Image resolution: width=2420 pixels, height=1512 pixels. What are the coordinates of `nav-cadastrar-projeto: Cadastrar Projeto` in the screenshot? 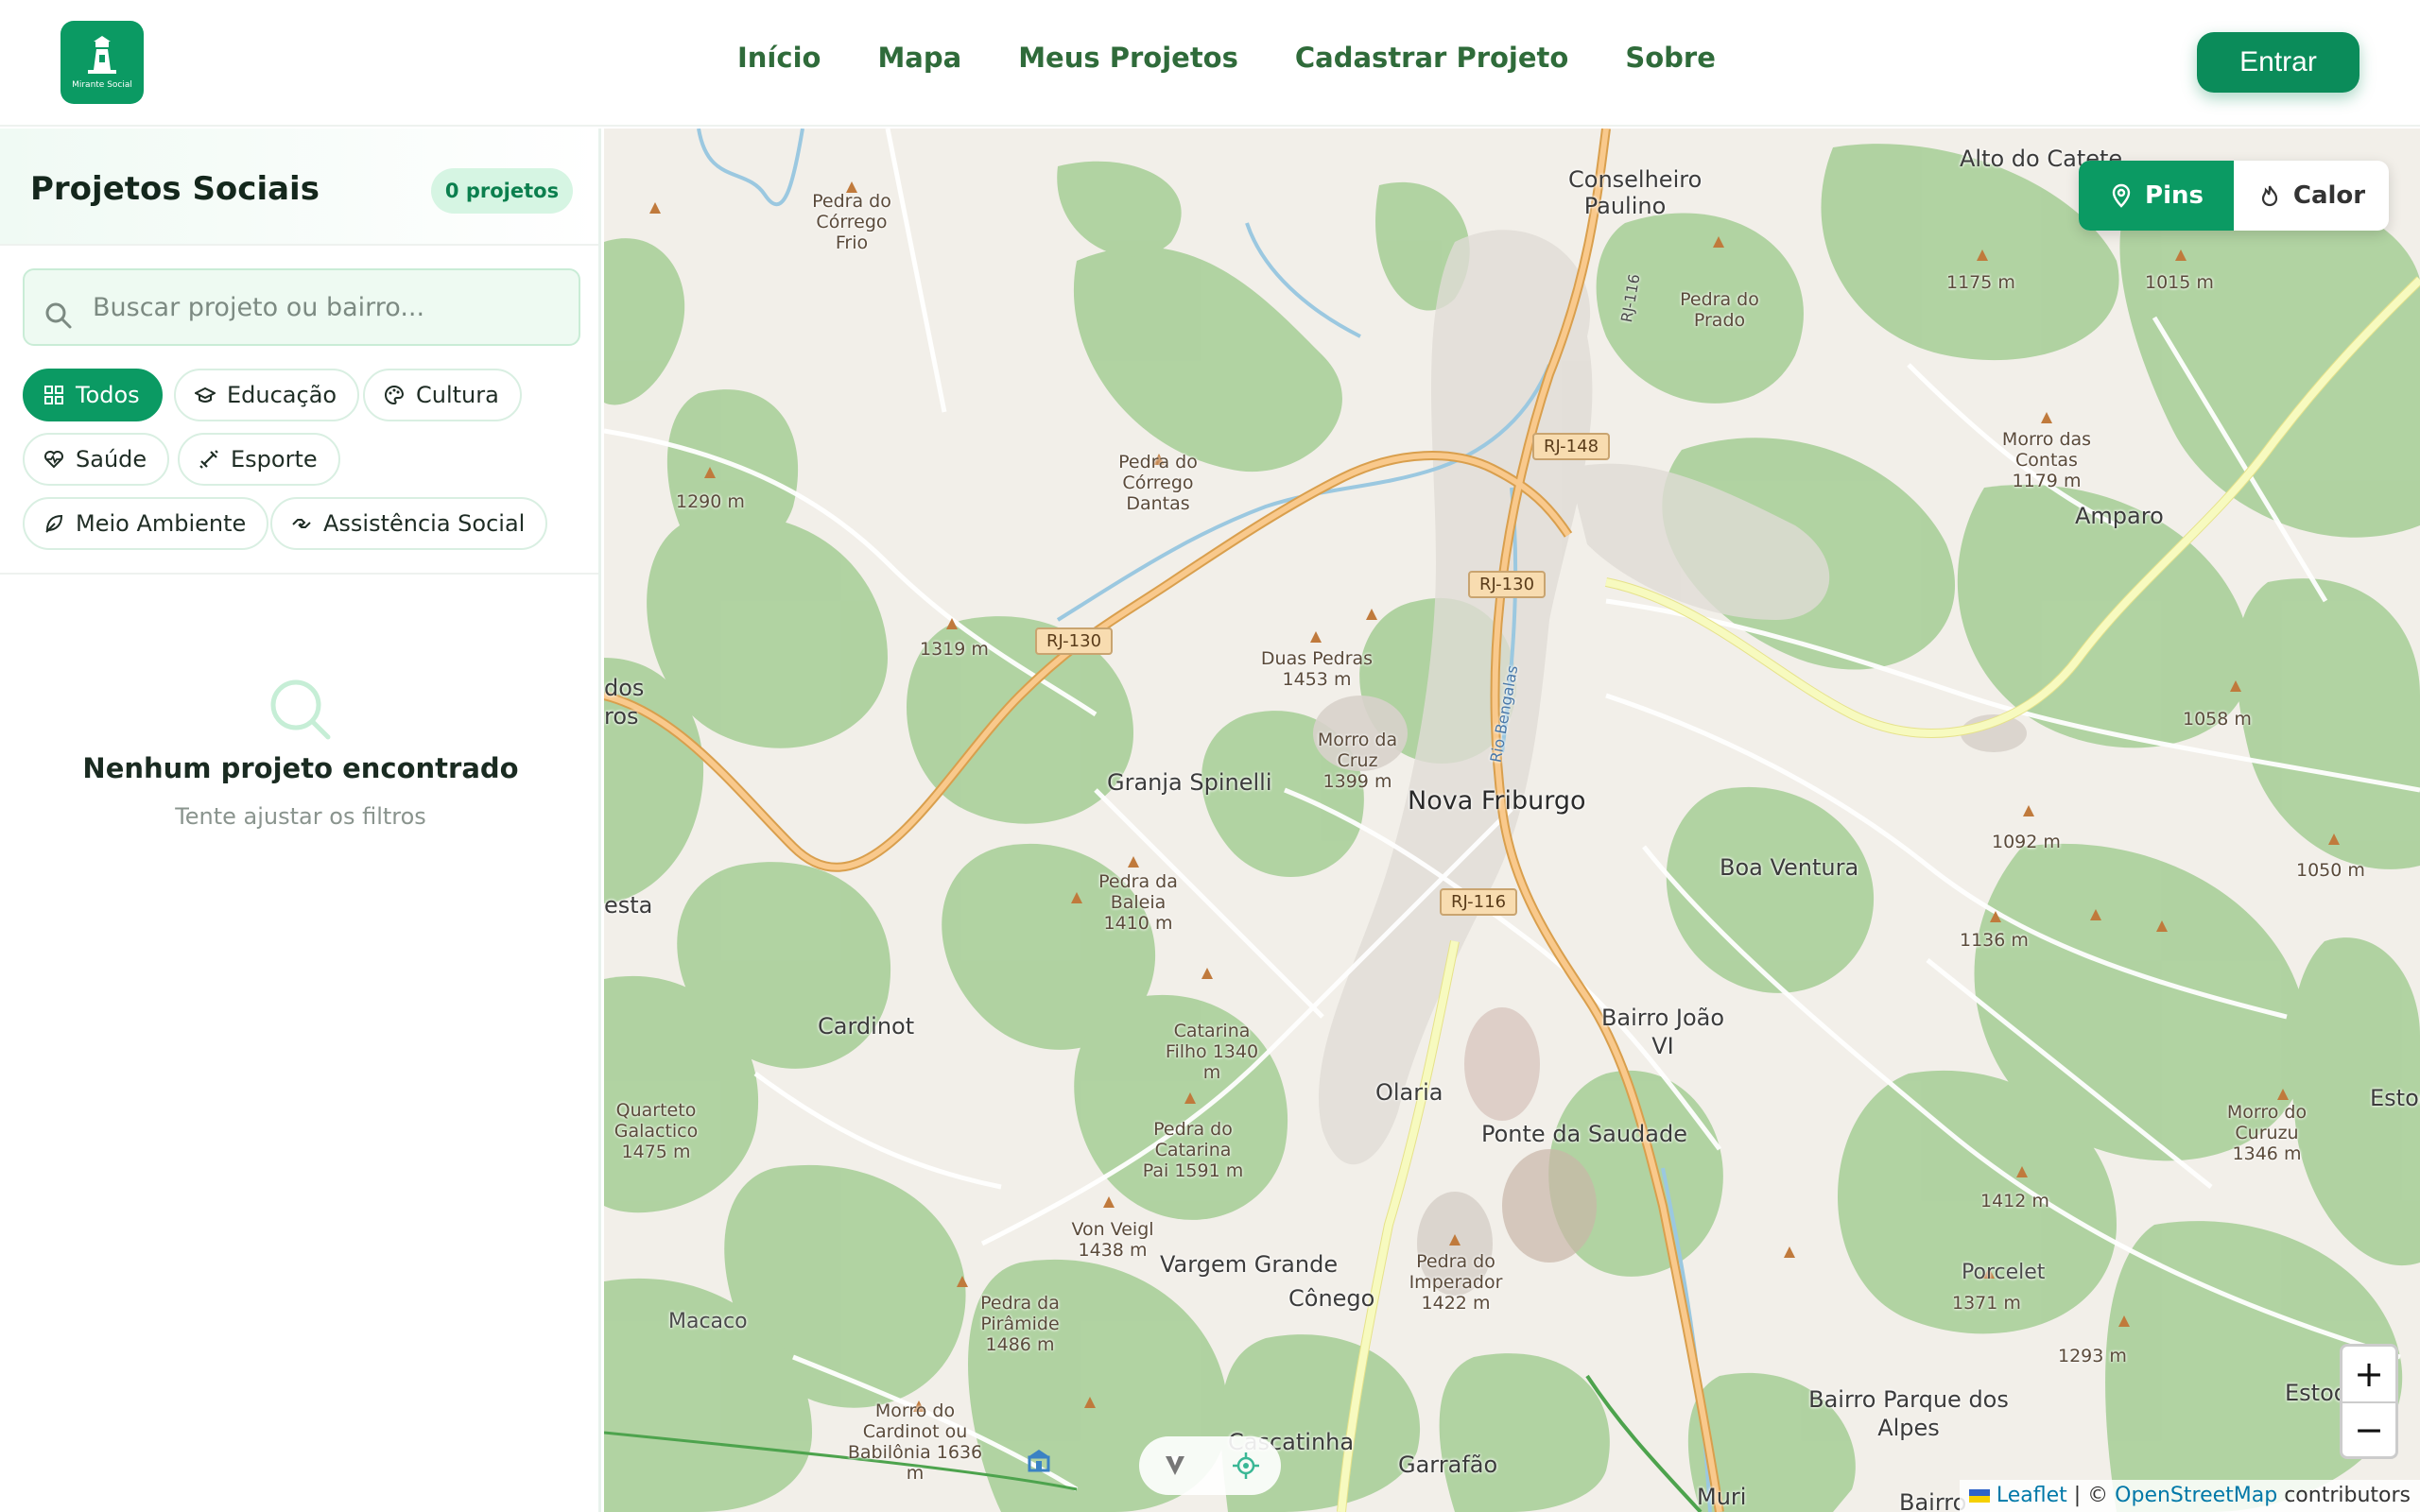 It's located at (1431, 58).